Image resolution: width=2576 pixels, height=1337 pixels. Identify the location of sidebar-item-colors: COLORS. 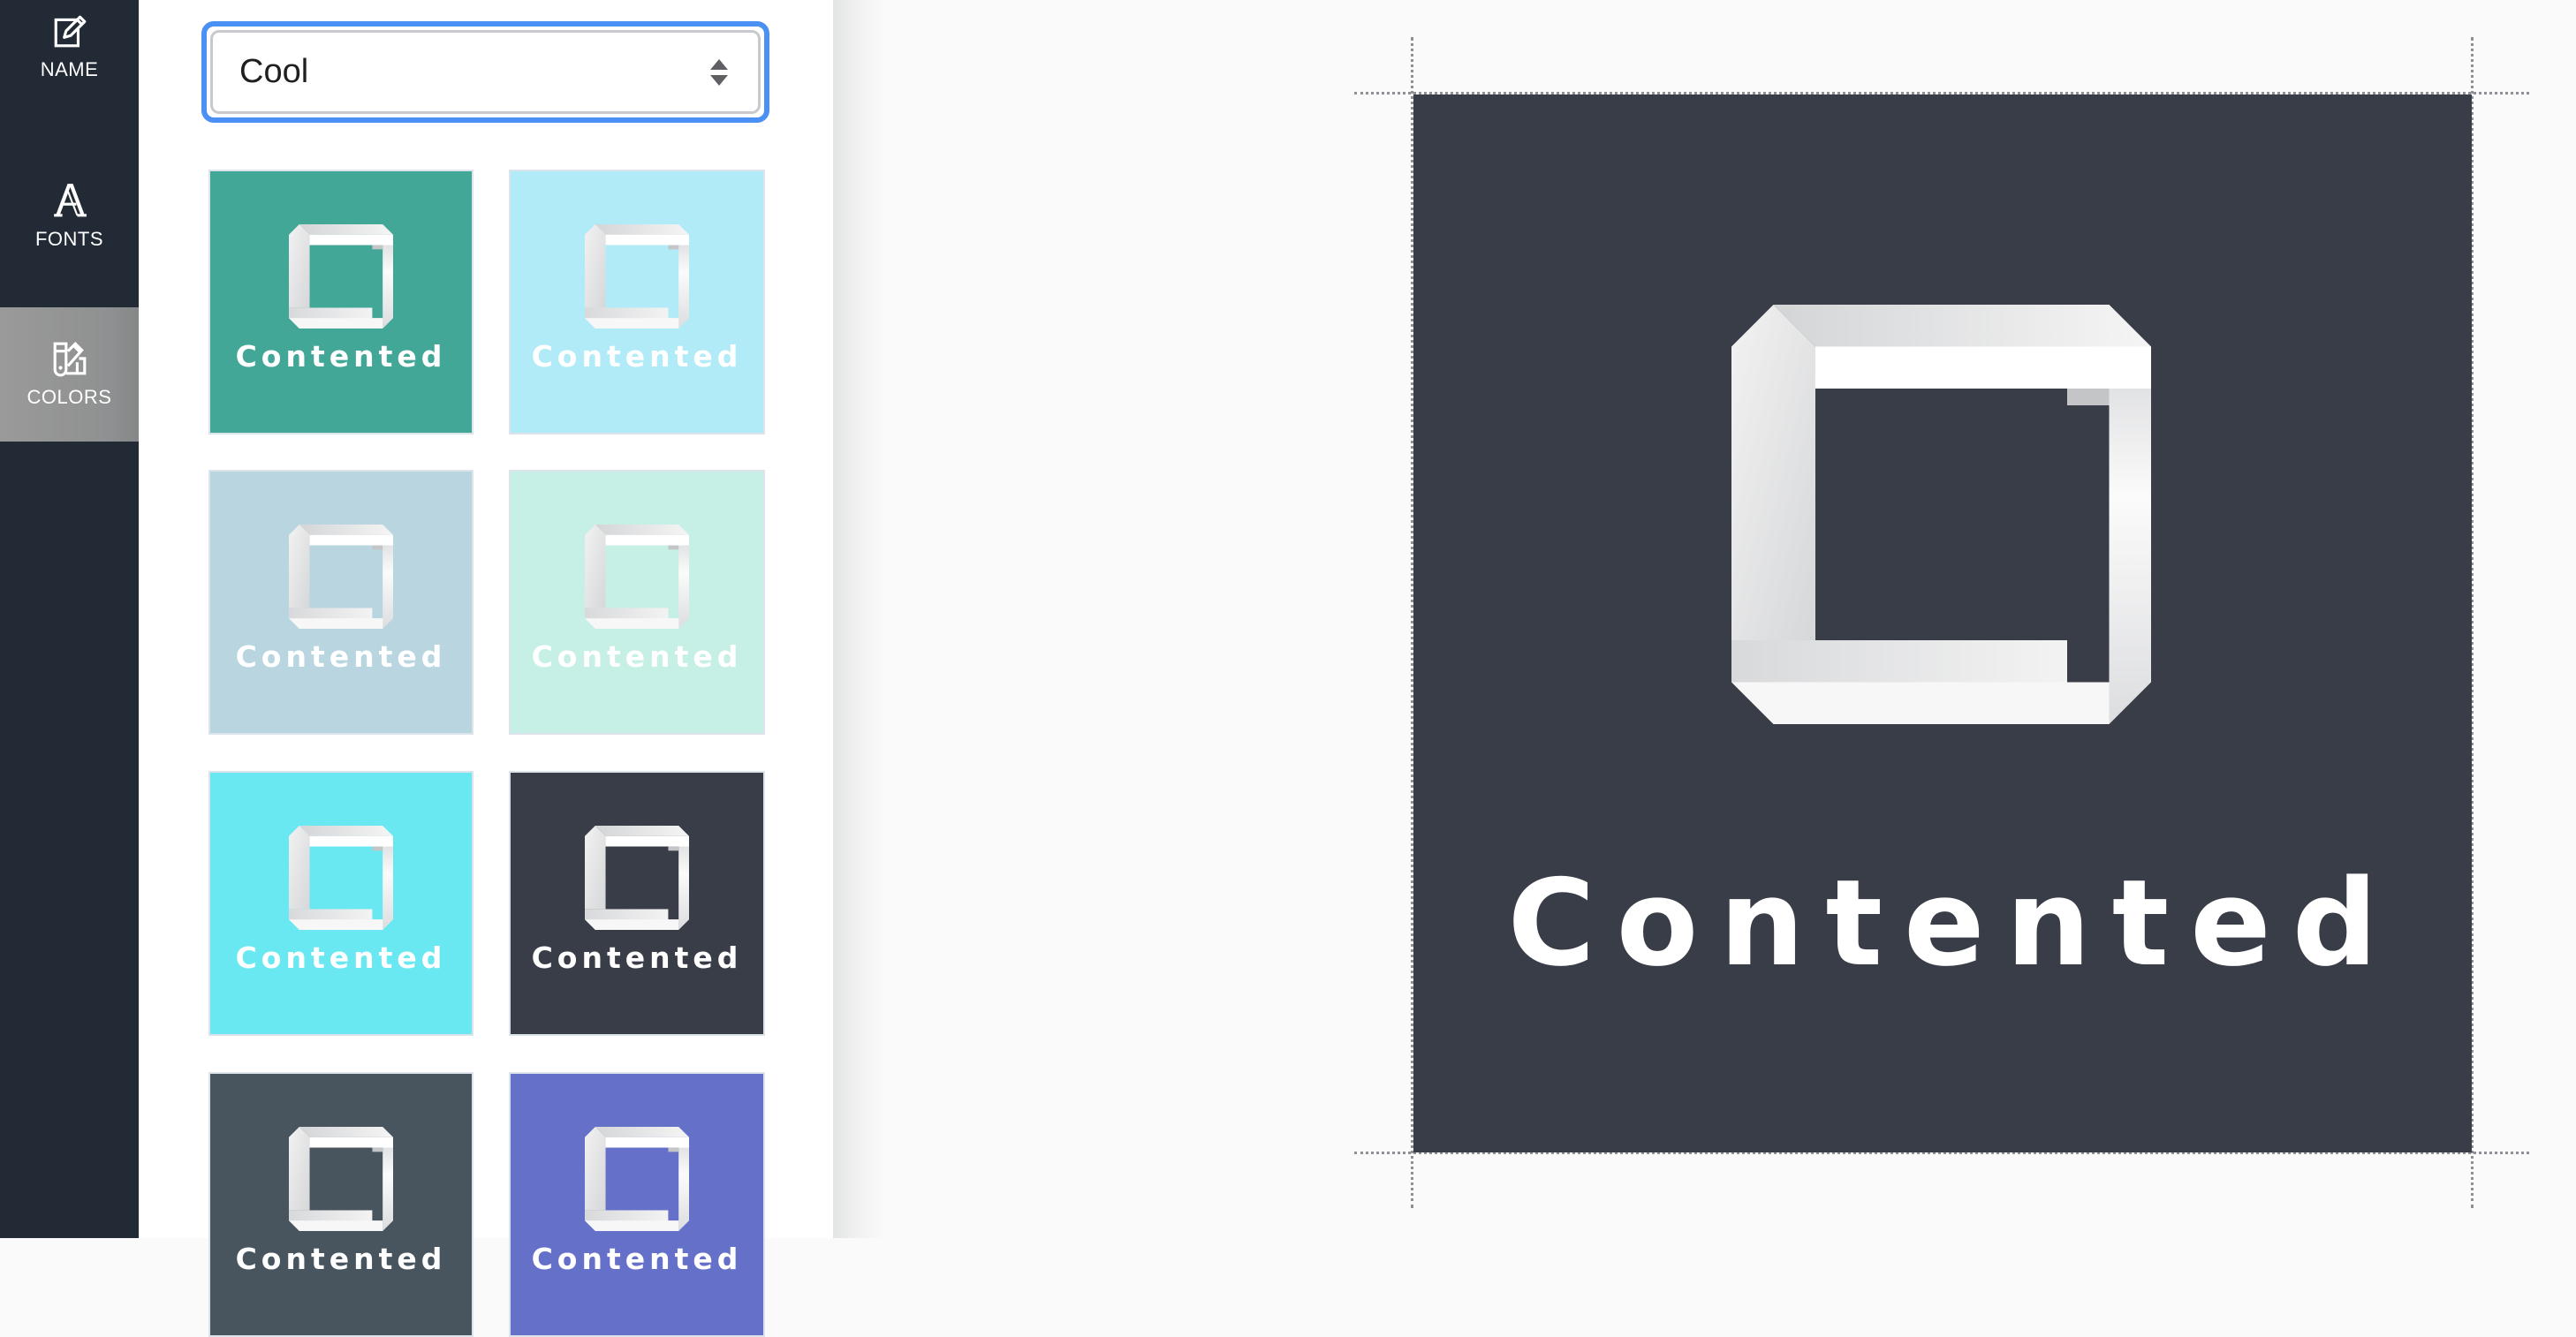
(70, 374).